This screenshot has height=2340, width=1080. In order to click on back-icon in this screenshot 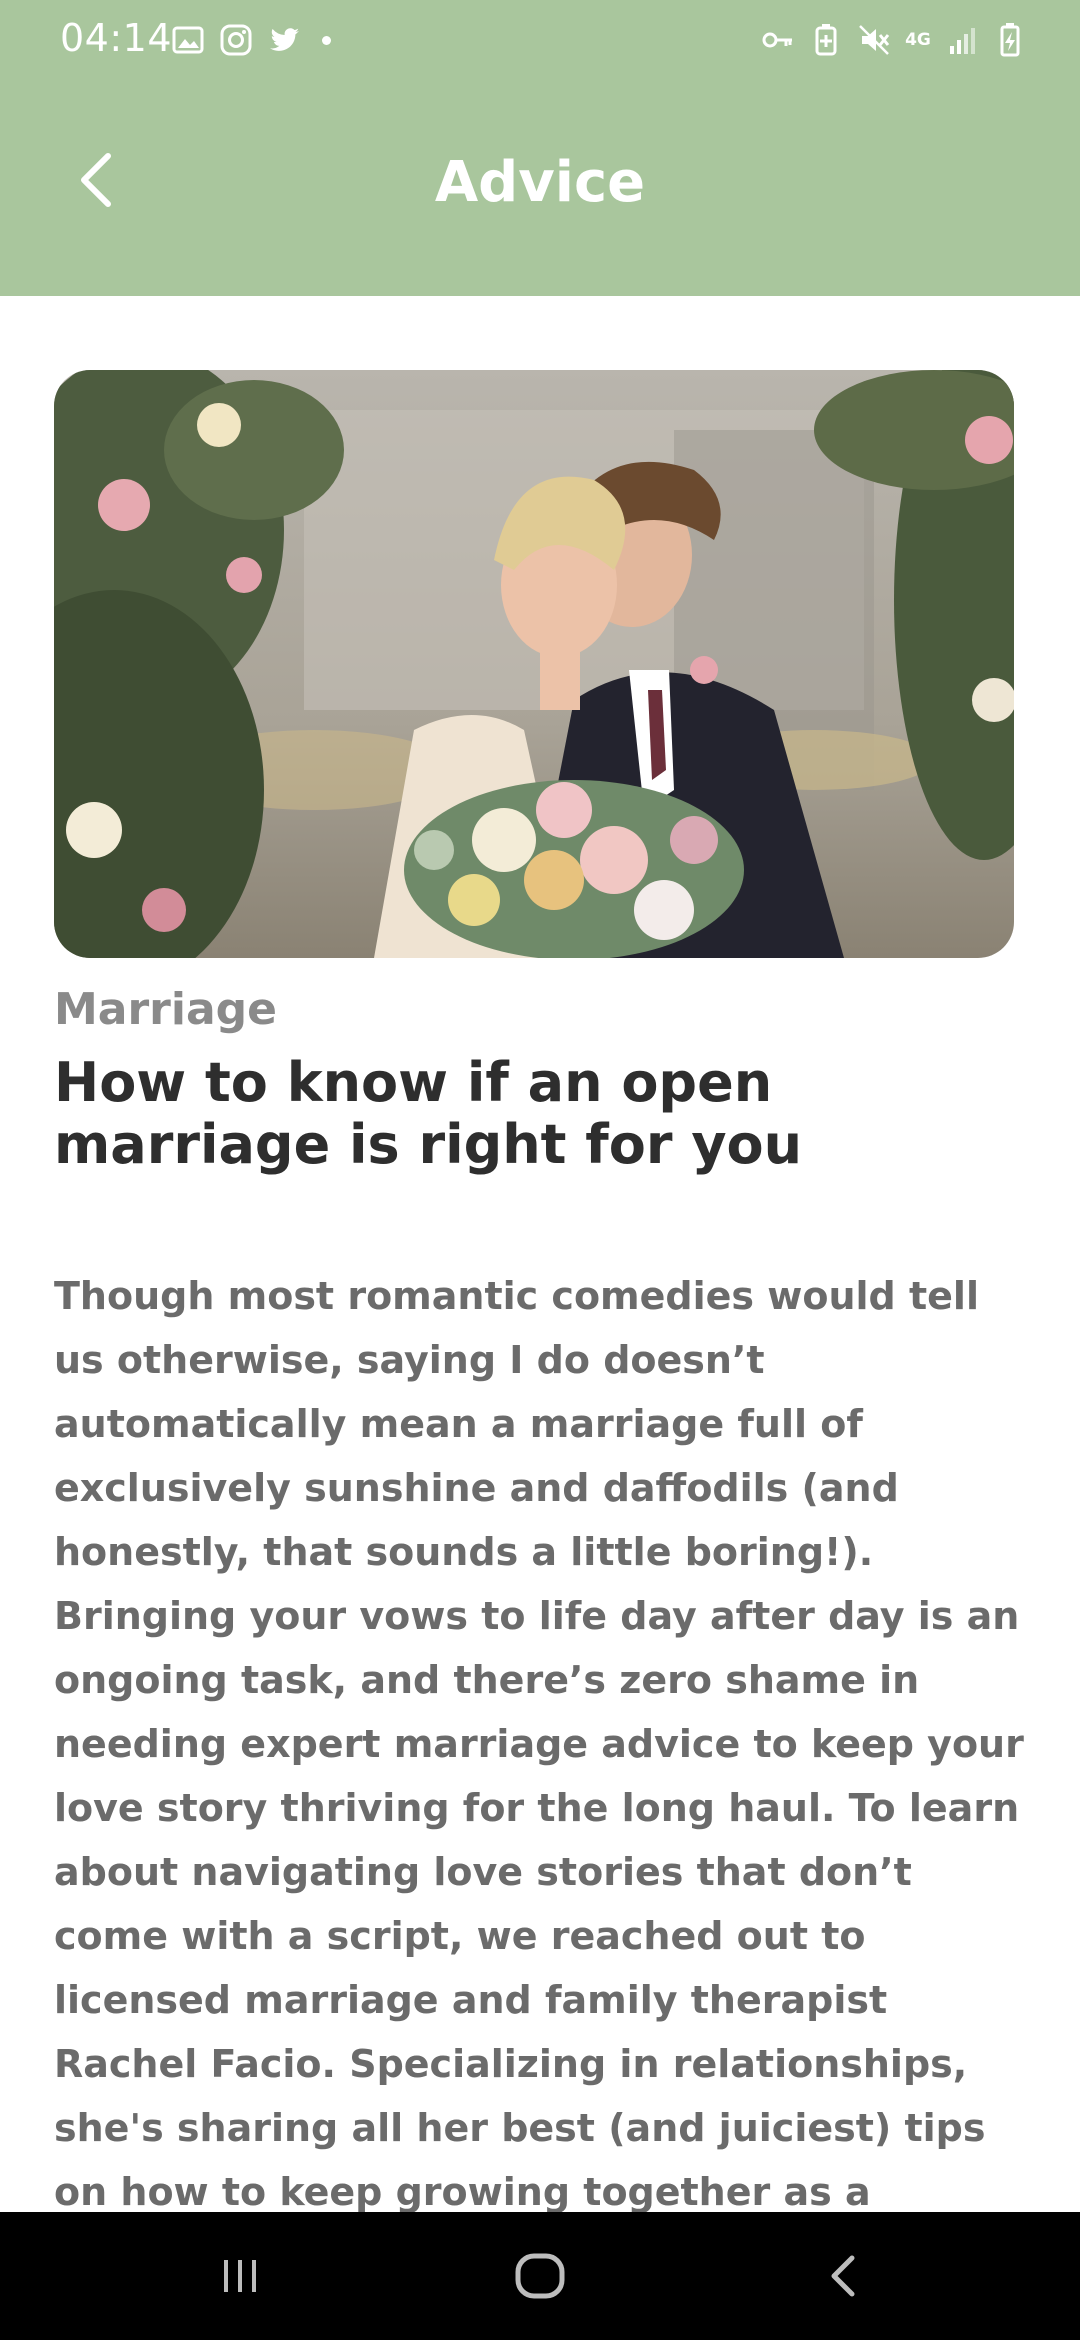, I will do `click(843, 2276)`.